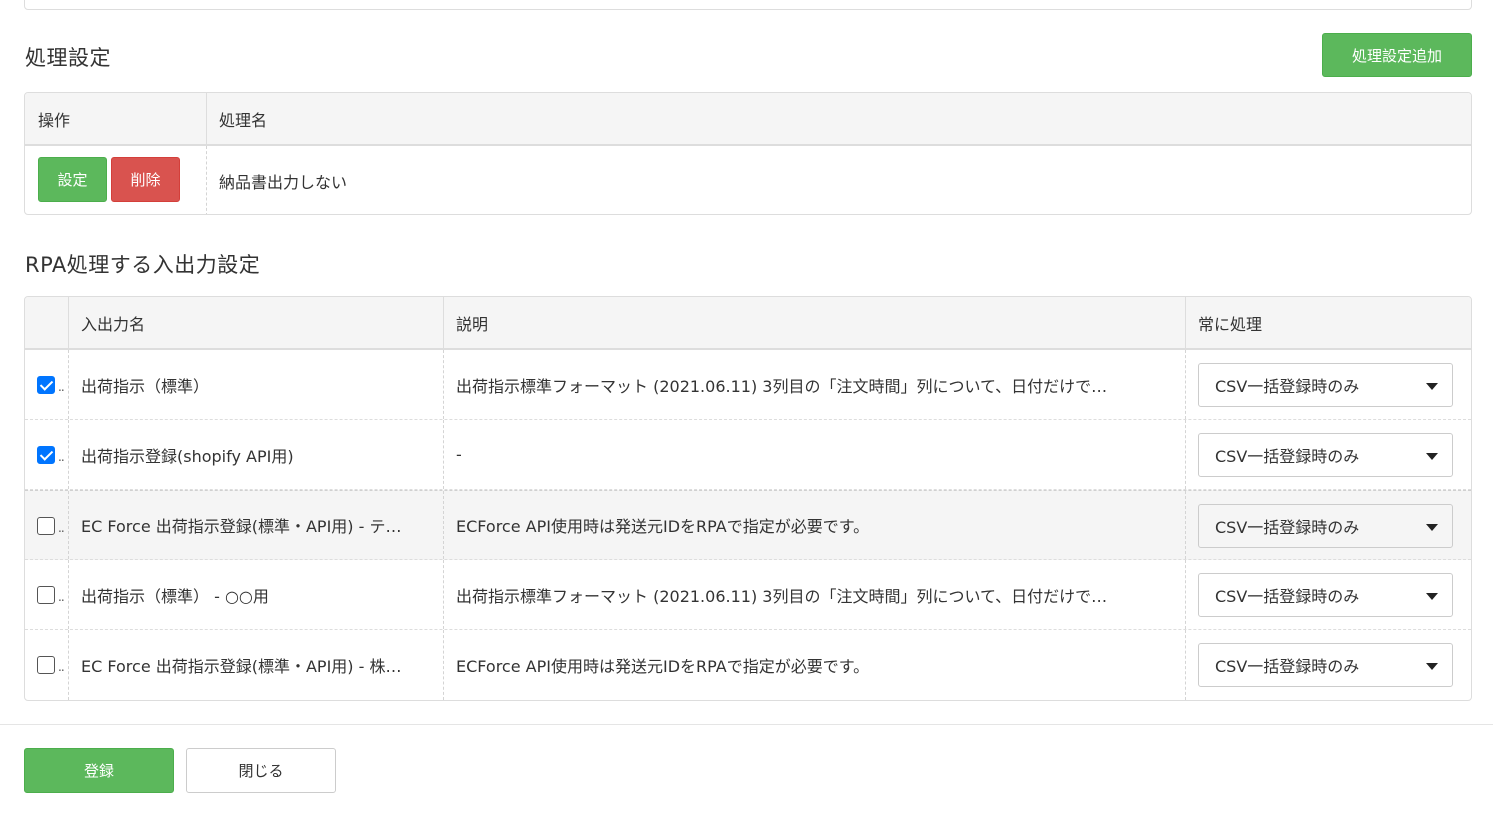  What do you see at coordinates (99, 770) in the screenshot?
I see `register-button: 登録` at bounding box center [99, 770].